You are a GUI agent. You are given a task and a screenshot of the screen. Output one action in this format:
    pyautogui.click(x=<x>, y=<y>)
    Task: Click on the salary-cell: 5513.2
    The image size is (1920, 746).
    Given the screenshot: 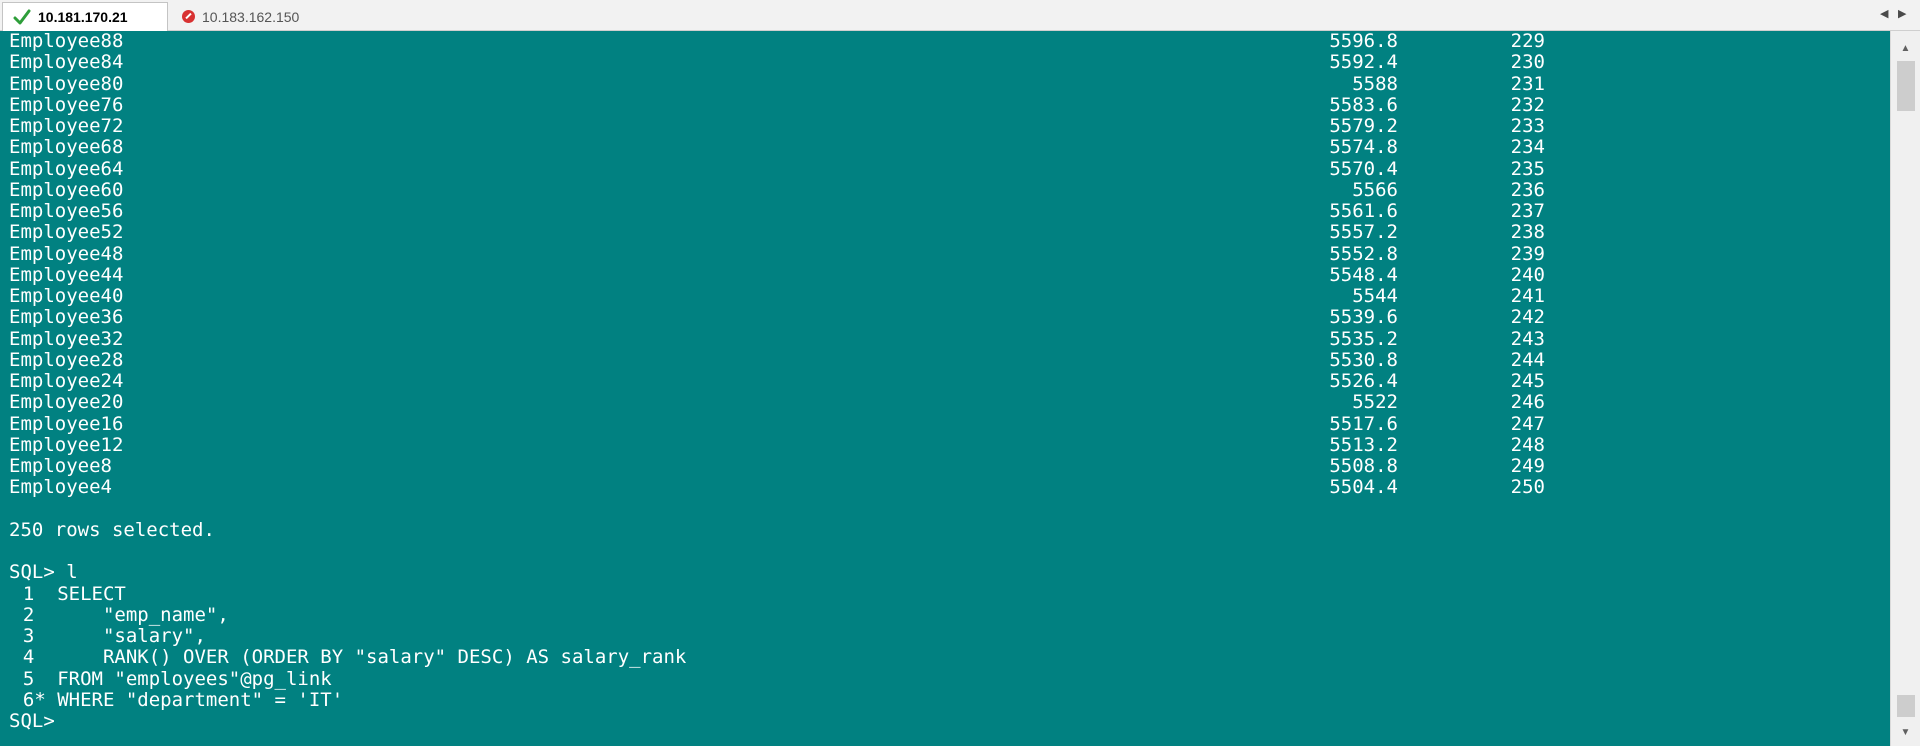 What is the action you would take?
    pyautogui.click(x=1363, y=444)
    